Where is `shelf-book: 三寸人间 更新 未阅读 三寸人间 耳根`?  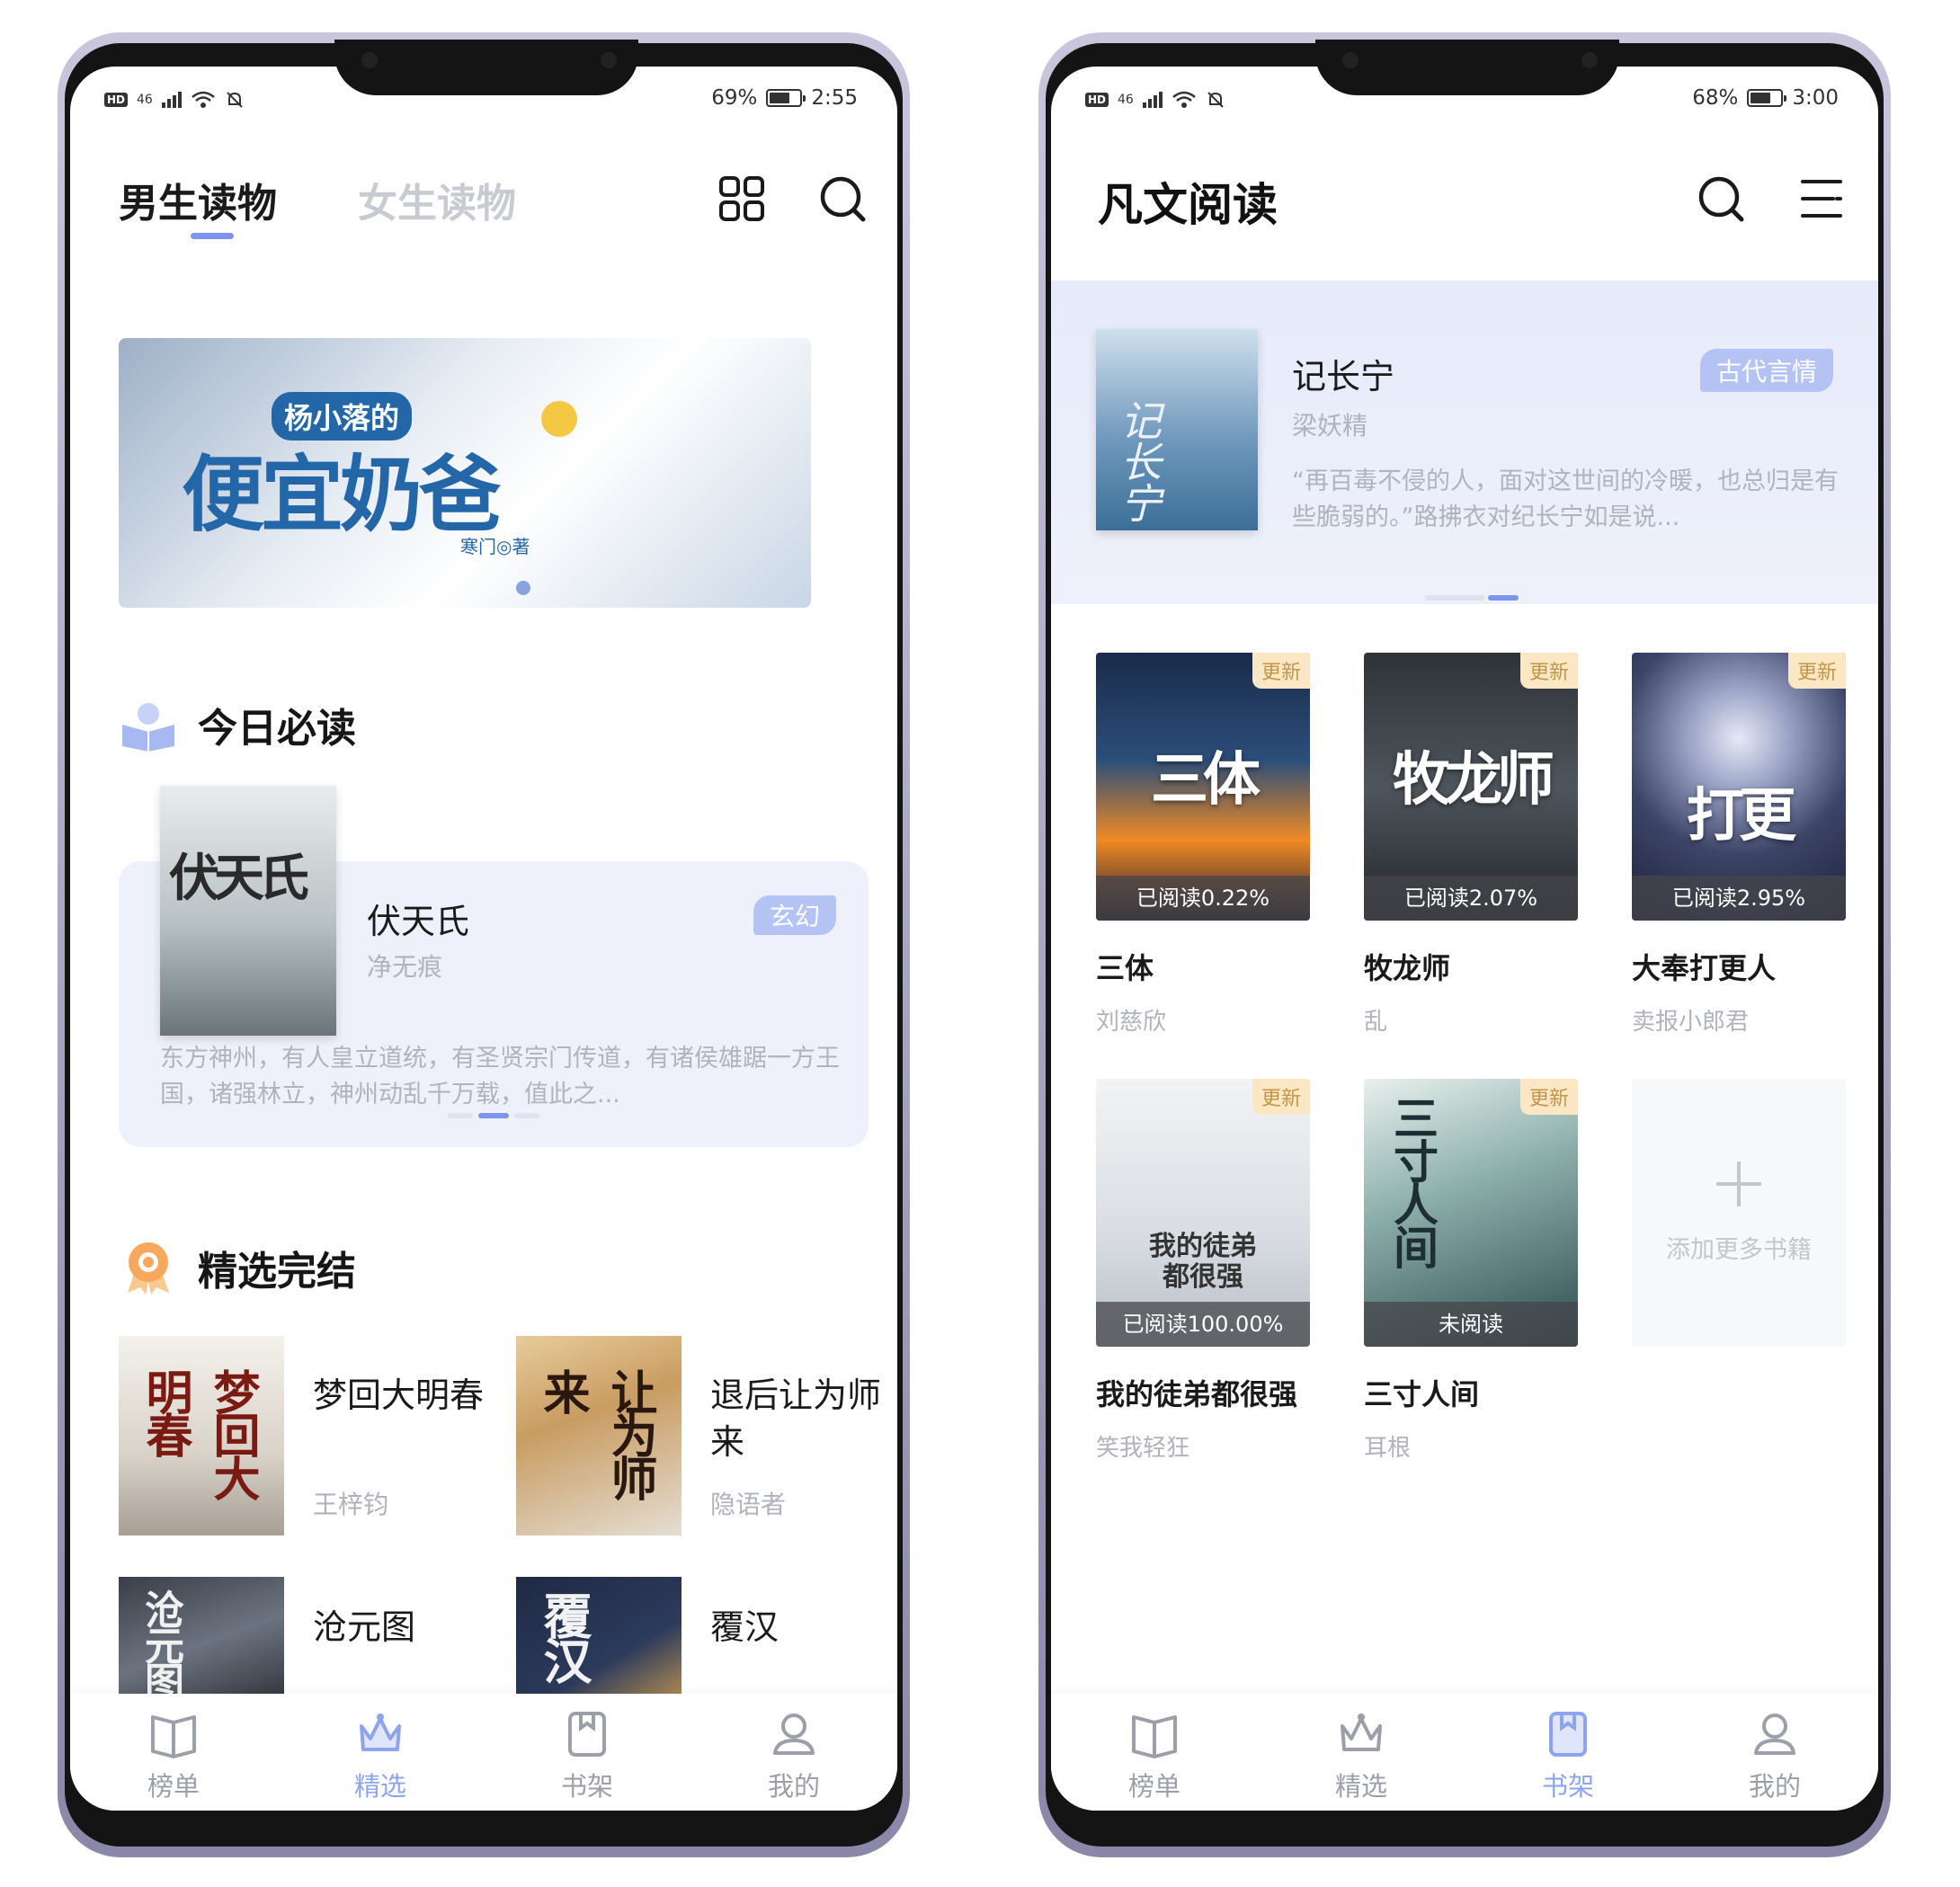 shelf-book: 三寸人间 更新 未阅读 三寸人间 耳根 is located at coordinates (1472, 1271).